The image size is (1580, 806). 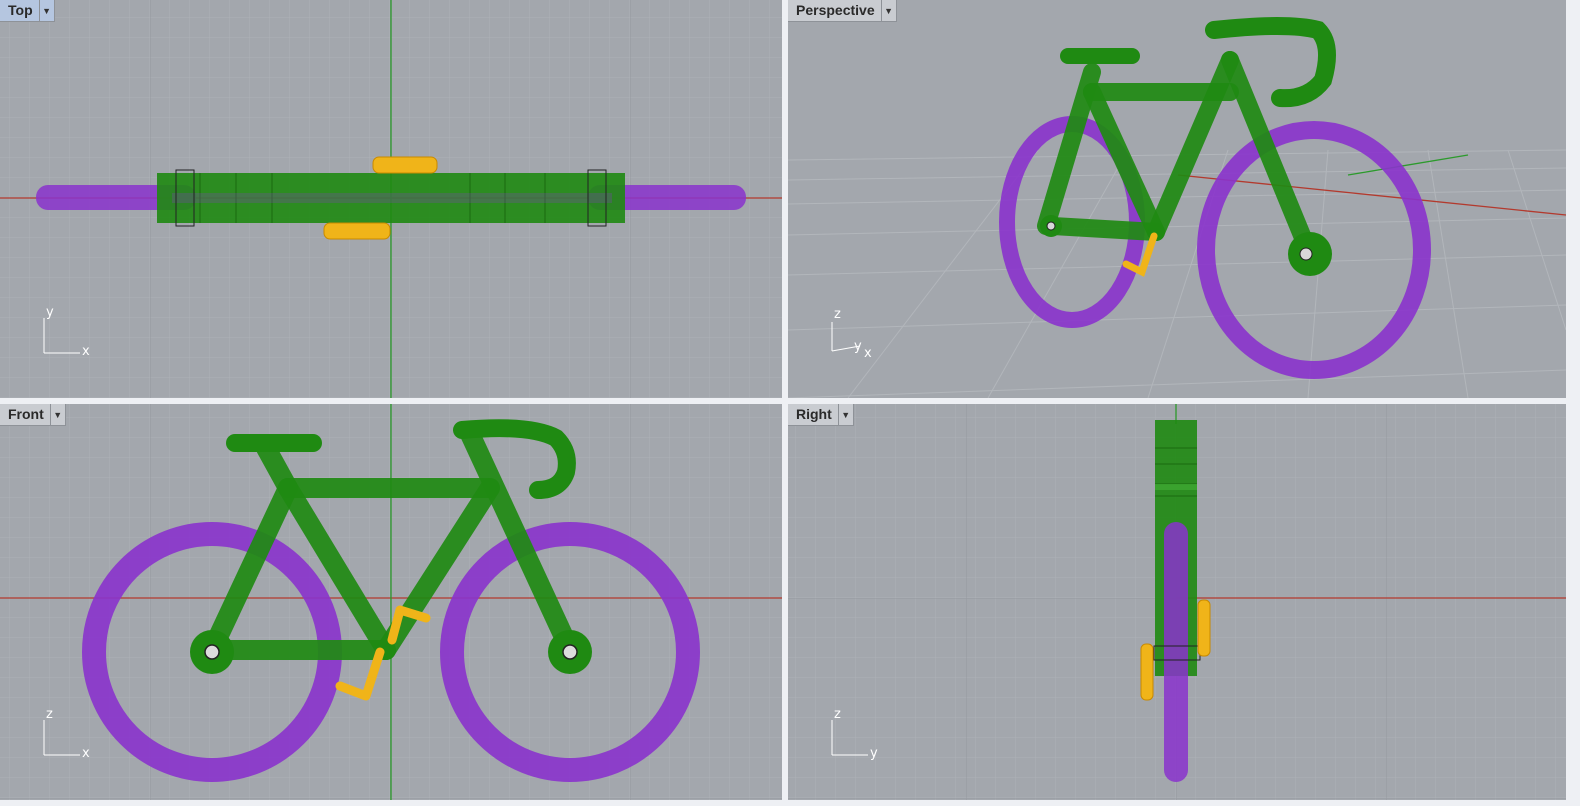 What do you see at coordinates (814, 414) in the screenshot?
I see `viewport-title: Right` at bounding box center [814, 414].